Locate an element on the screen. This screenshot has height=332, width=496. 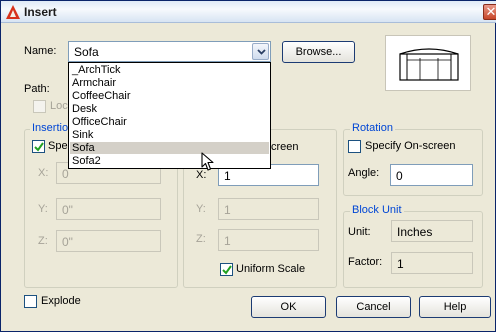
angle-label: Angle: is located at coordinates (364, 173).